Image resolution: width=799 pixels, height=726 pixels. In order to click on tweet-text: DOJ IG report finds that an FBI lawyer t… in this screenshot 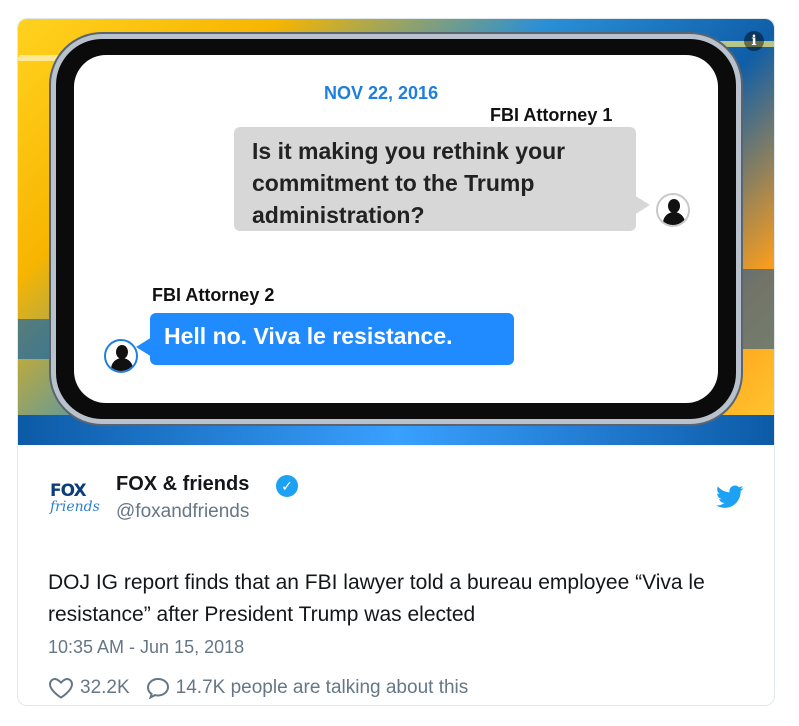, I will do `click(376, 598)`.